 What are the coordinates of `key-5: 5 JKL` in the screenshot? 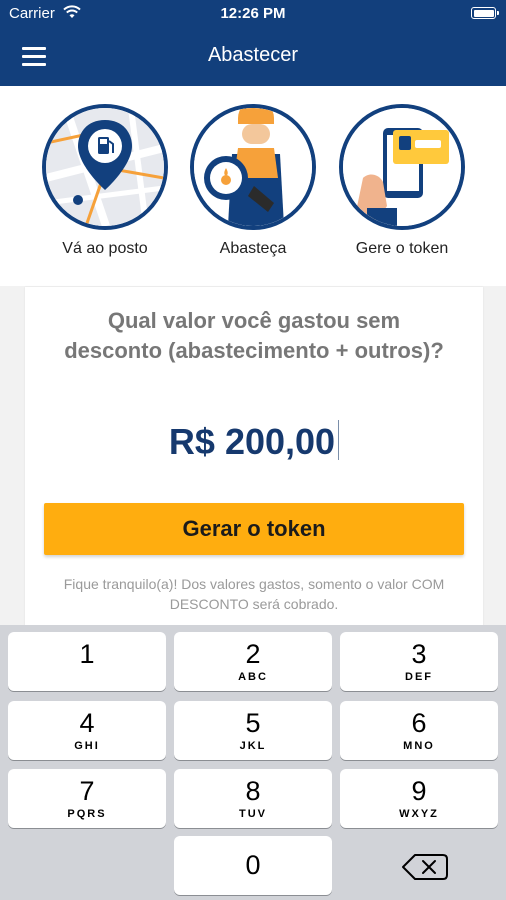 It's located at (253, 730).